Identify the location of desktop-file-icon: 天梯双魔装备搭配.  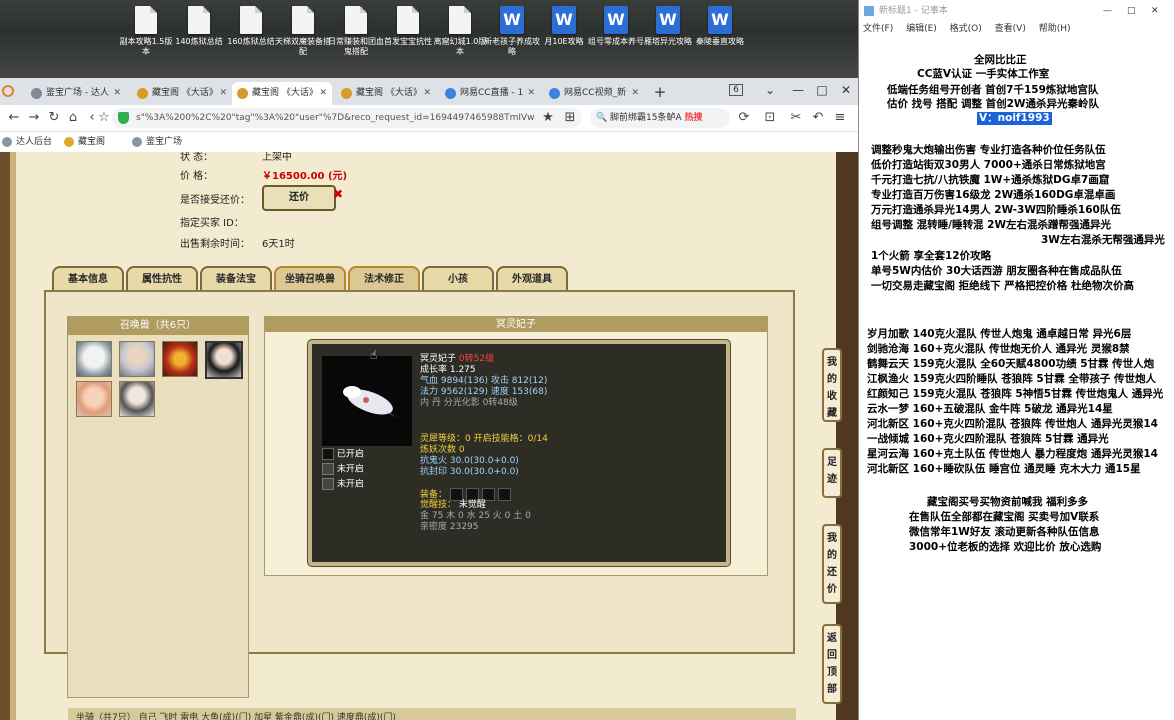
(303, 31).